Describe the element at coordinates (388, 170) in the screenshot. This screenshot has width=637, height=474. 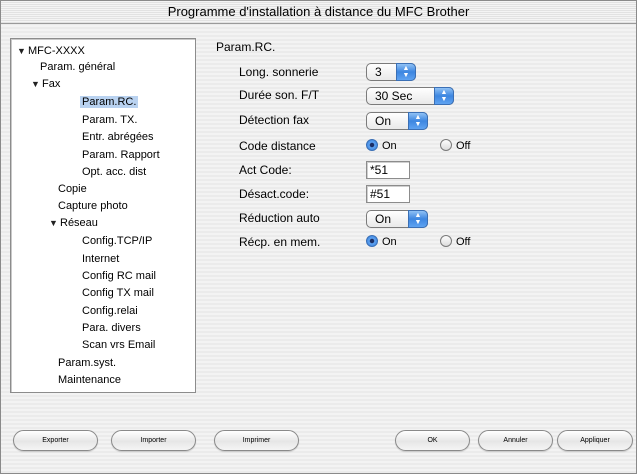
I see `act-code-field: *51` at that location.